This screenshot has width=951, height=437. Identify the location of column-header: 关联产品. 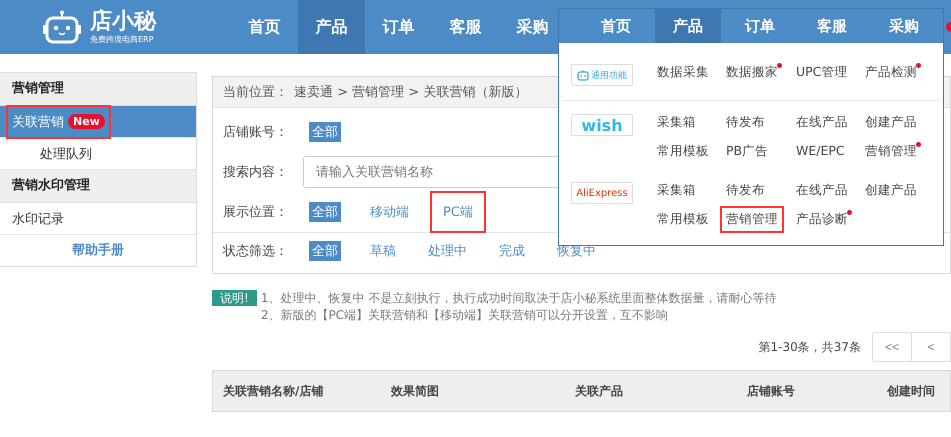
(599, 391).